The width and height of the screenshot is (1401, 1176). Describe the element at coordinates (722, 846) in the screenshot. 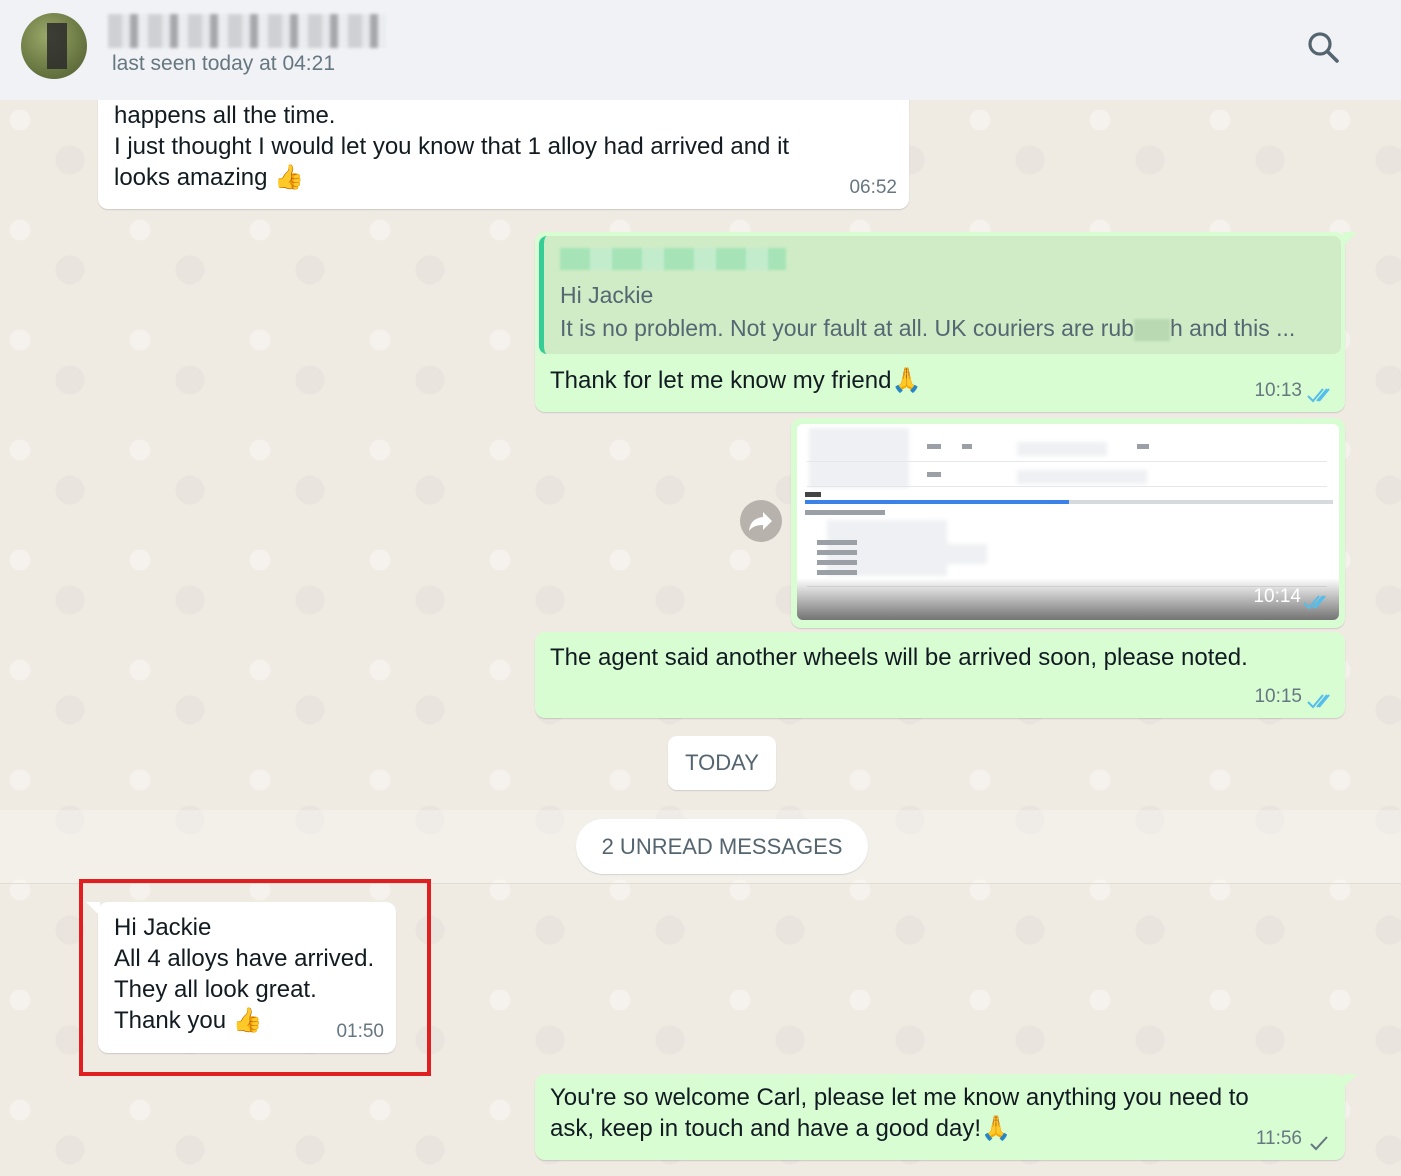

I see `unread-messages-banner: 2 UNREAD MESSAGES` at that location.